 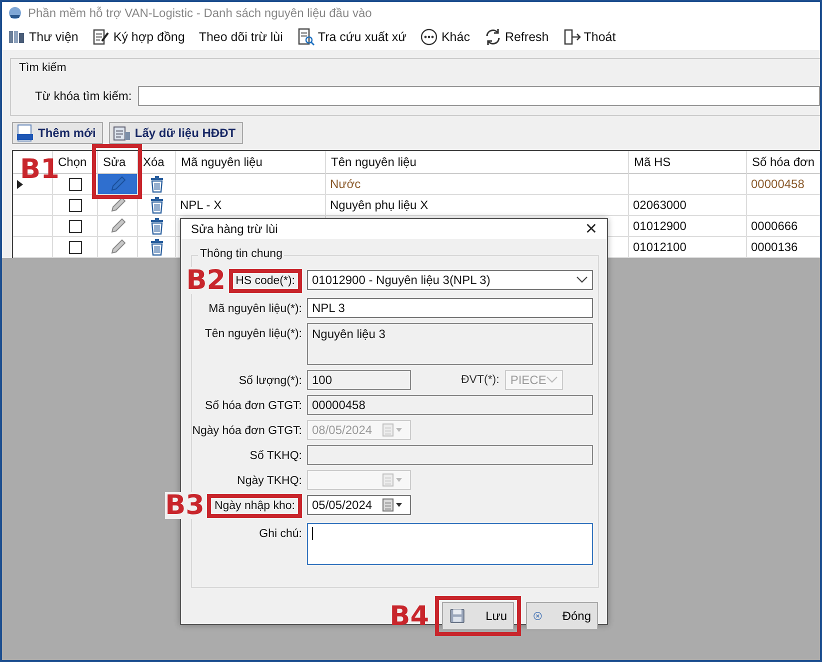 I want to click on exit-door-icon, so click(x=571, y=37).